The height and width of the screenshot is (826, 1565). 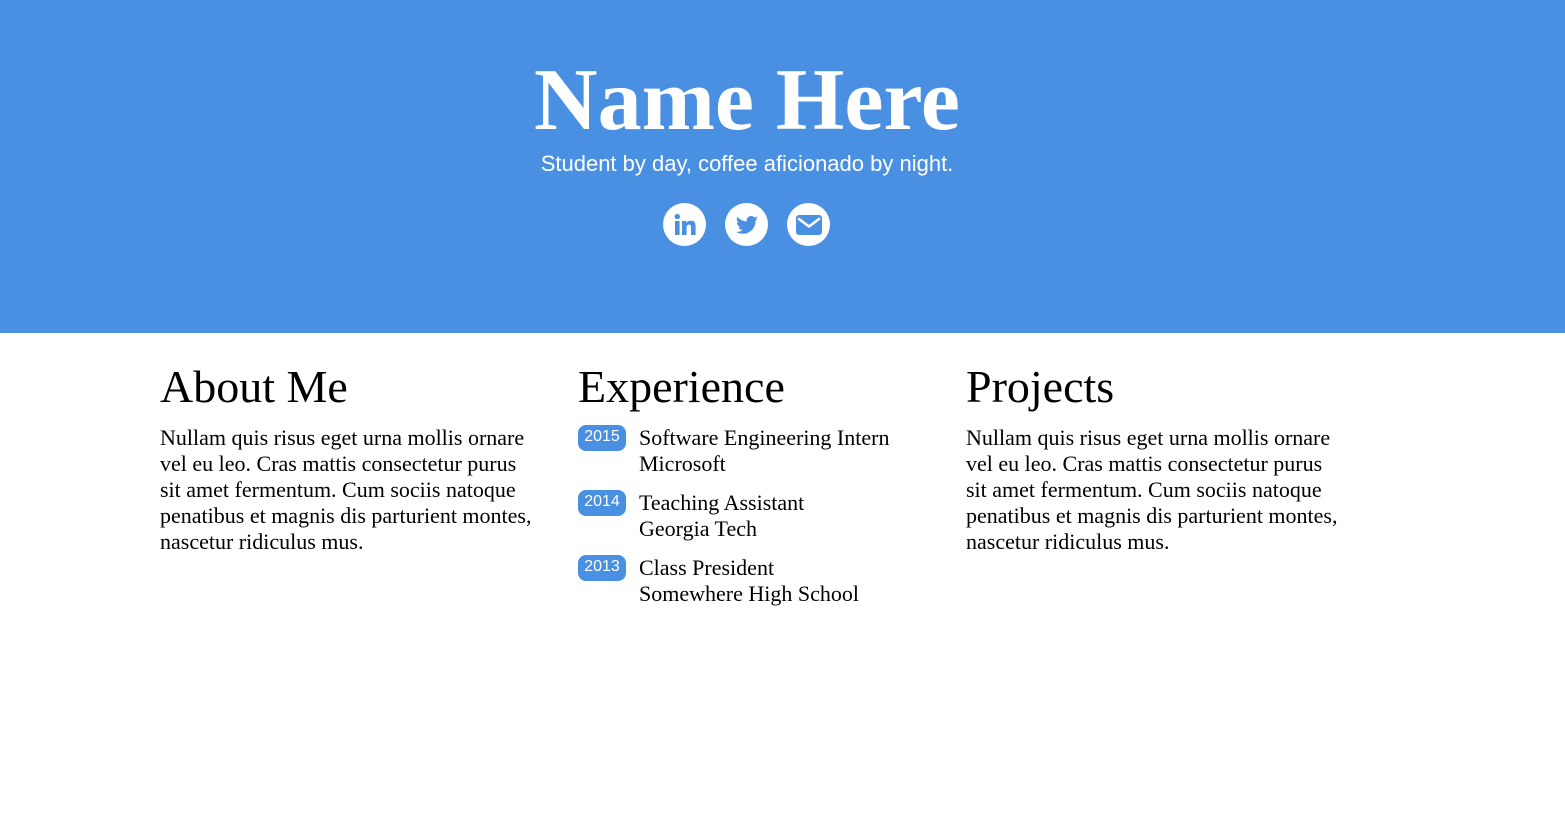 I want to click on experience-org: Somewhere High School, so click(x=749, y=593).